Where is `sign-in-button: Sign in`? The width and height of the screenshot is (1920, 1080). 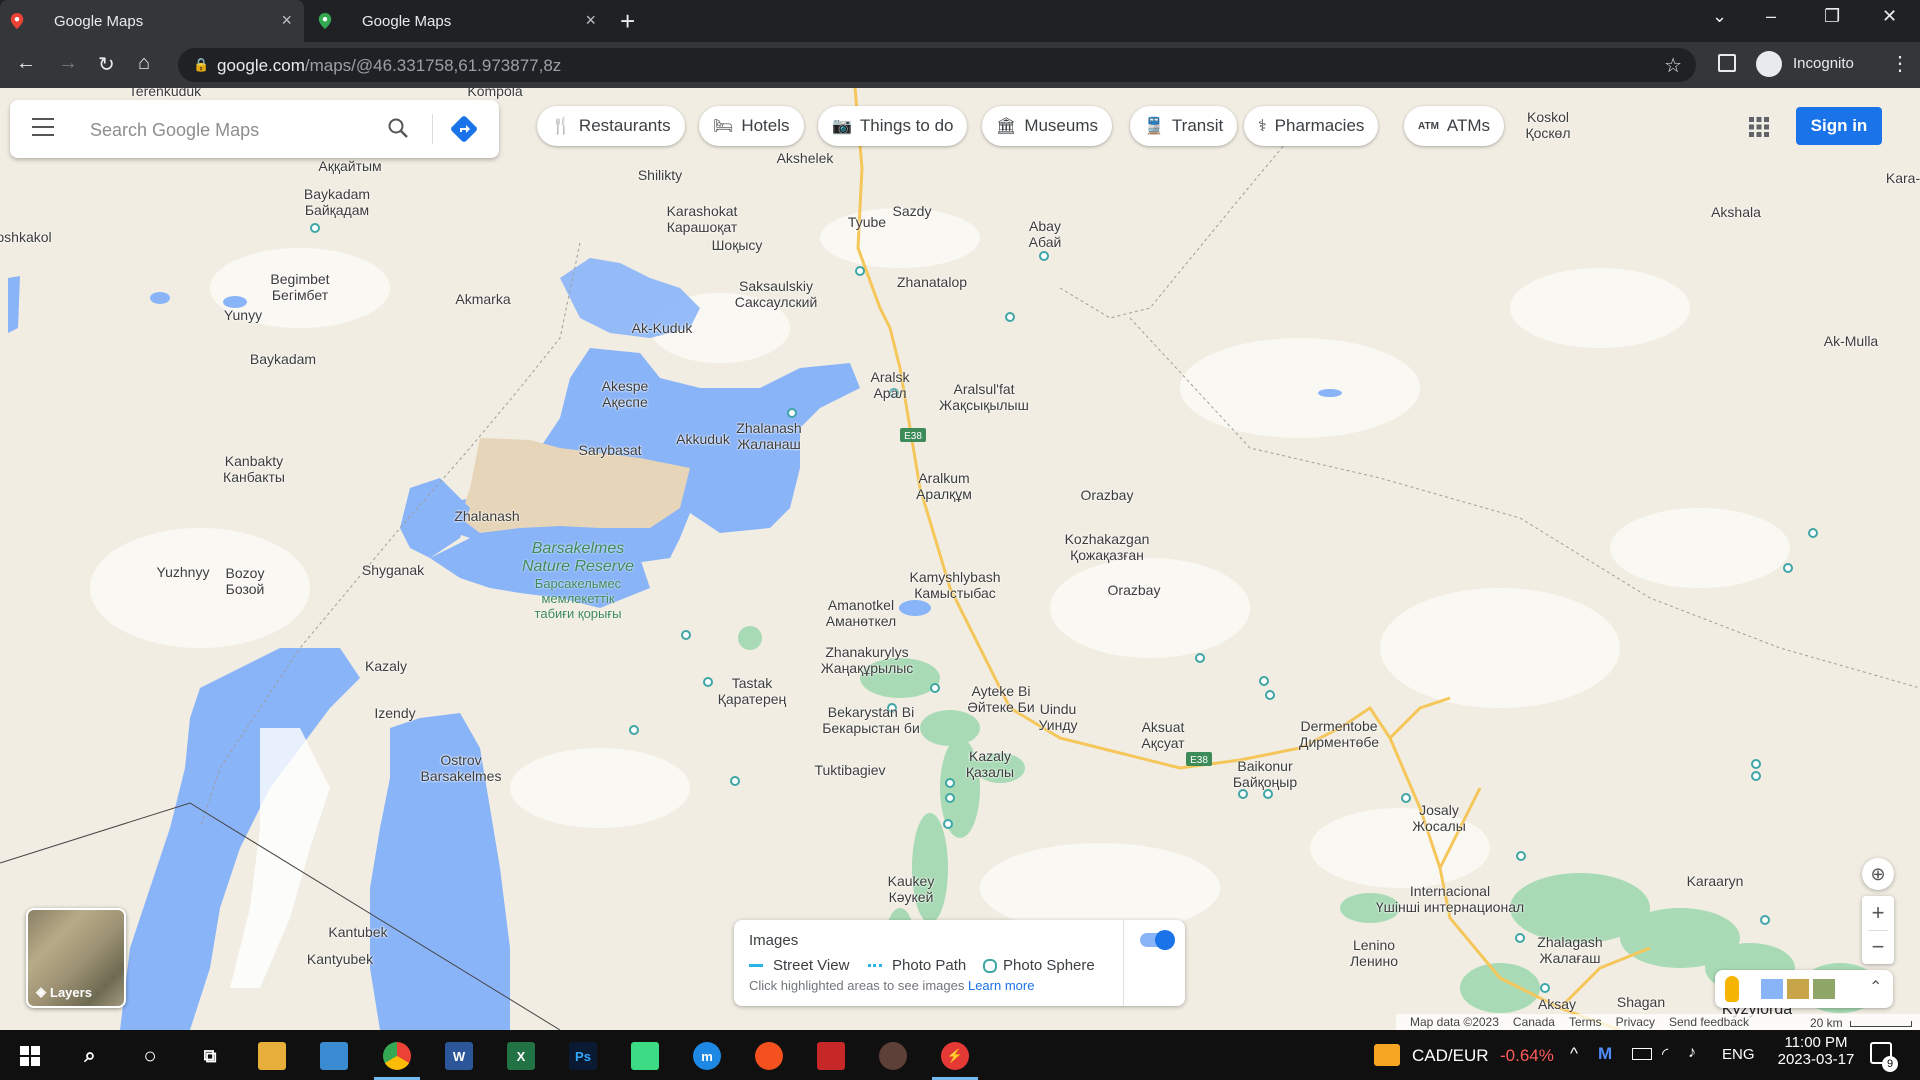
sign-in-button: Sign in is located at coordinates (1839, 126).